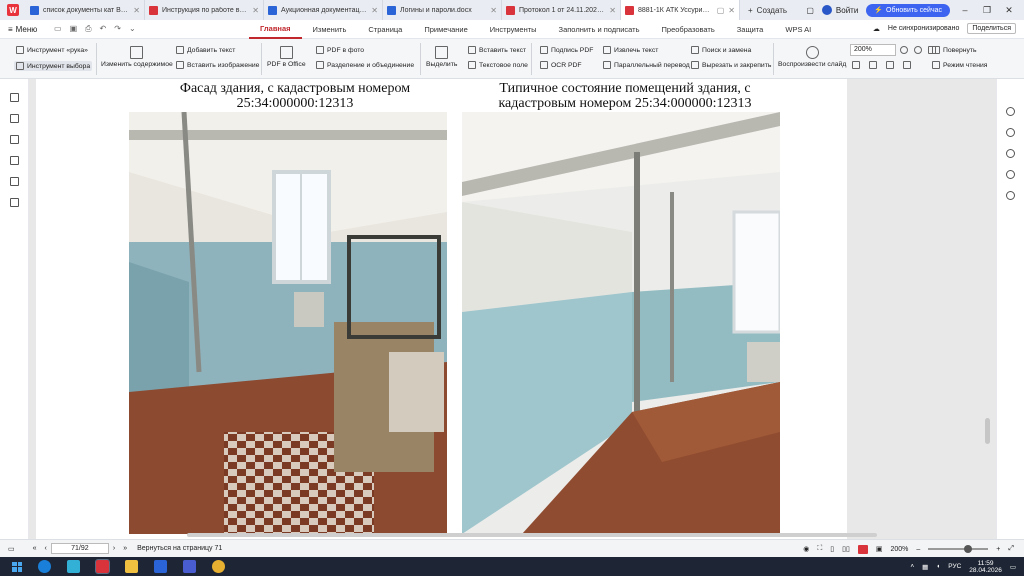 This screenshot has width=1024, height=576. I want to click on expand-icon: ⤢, so click(1011, 549).